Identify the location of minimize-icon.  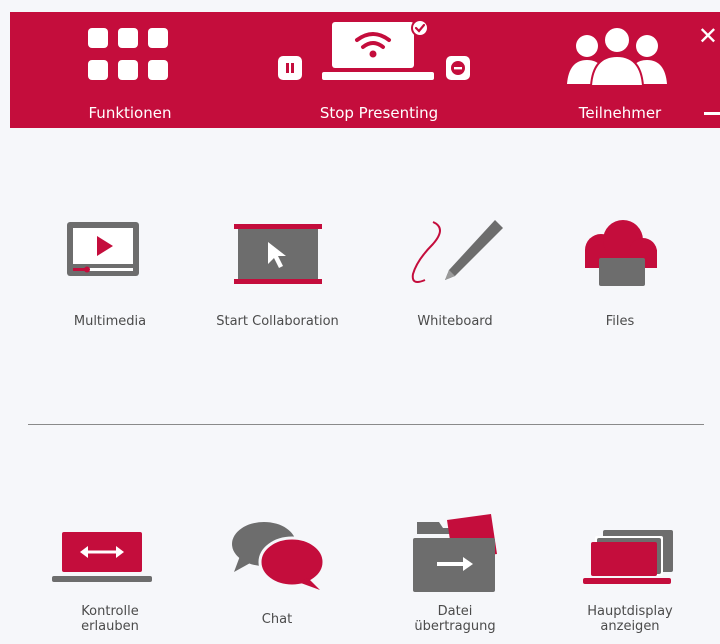
(712, 113).